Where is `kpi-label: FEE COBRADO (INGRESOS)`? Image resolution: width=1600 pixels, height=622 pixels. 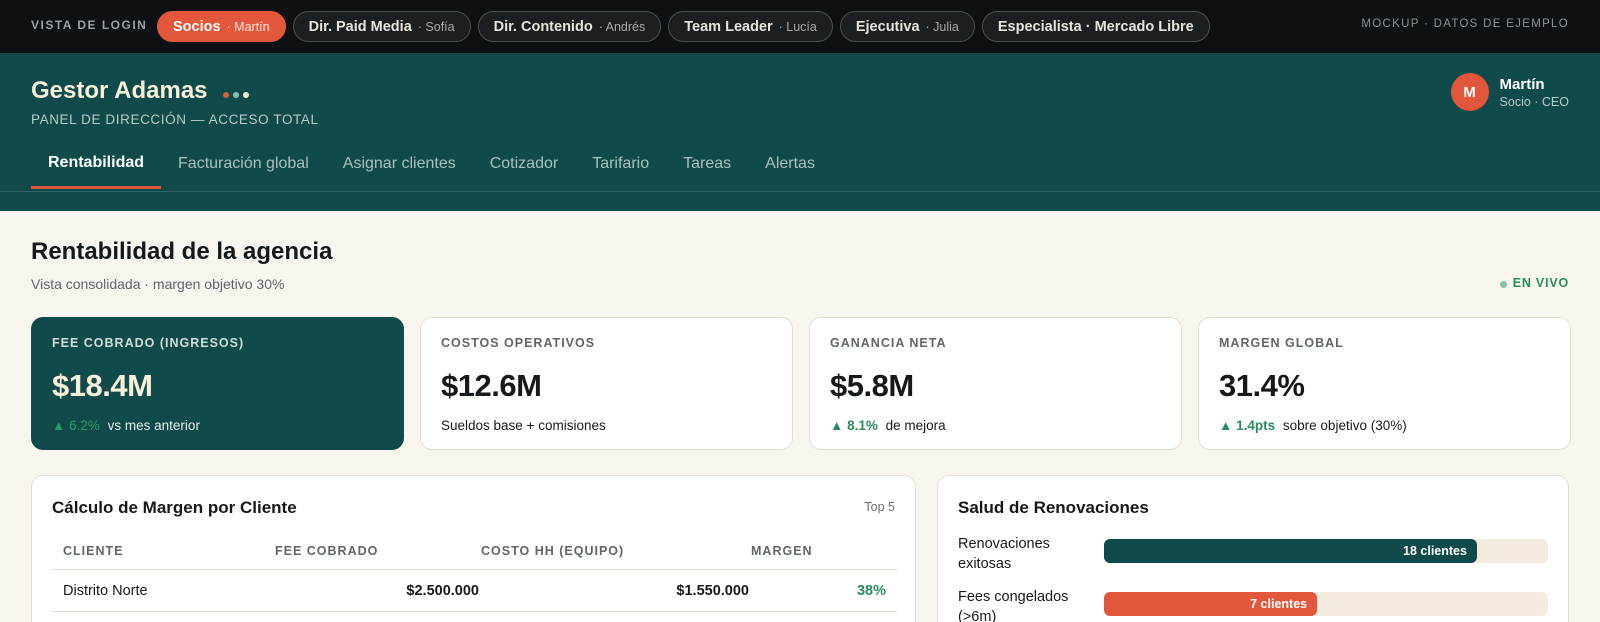
kpi-label: FEE COBRADO (INGRESOS) is located at coordinates (148, 343).